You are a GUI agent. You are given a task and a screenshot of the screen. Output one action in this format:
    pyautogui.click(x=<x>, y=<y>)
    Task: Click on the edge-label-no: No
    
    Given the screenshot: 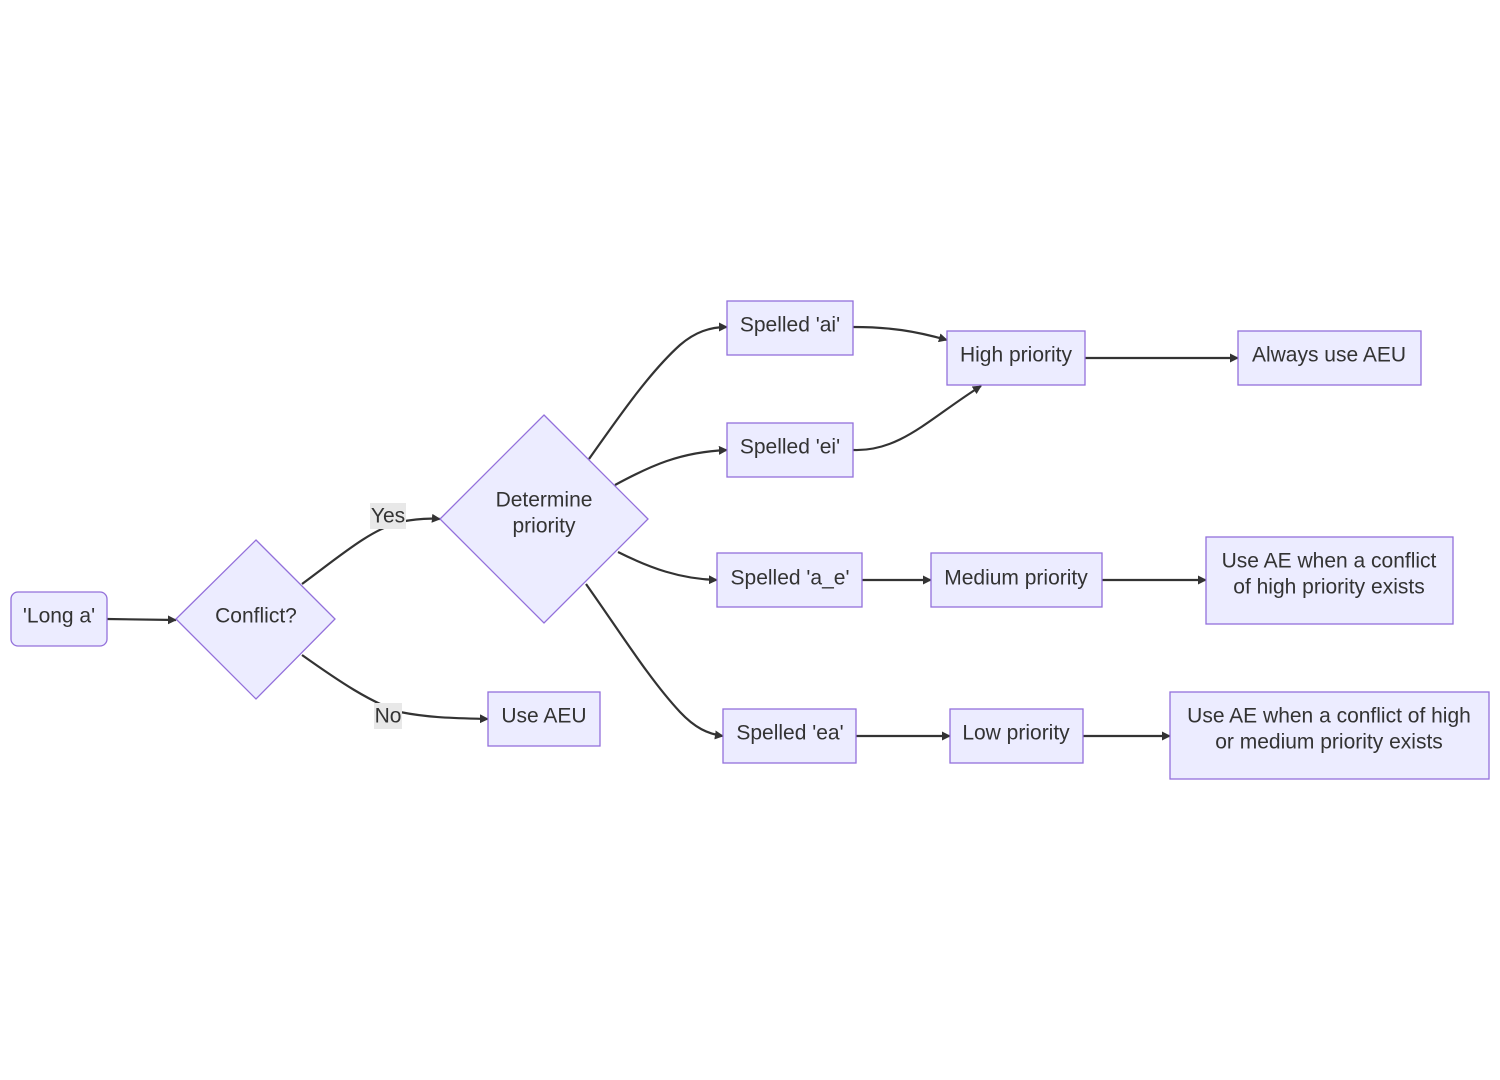 What is the action you would take?
    pyautogui.click(x=388, y=716)
    